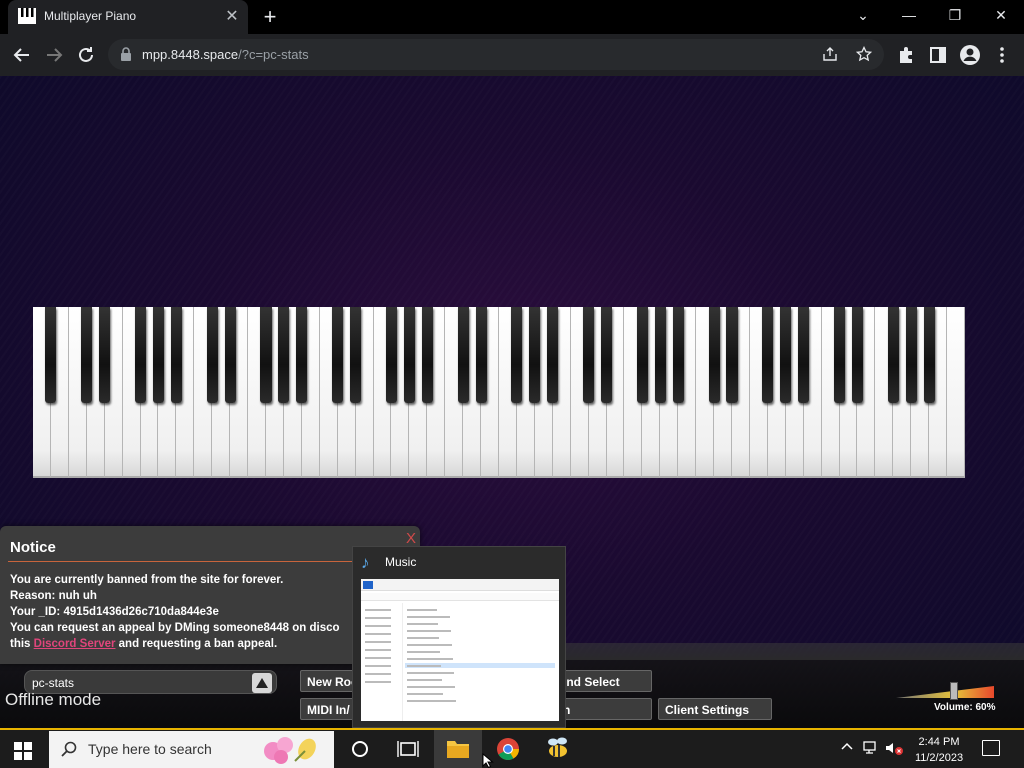  I want to click on close-window-button: ✕, so click(1001, 16).